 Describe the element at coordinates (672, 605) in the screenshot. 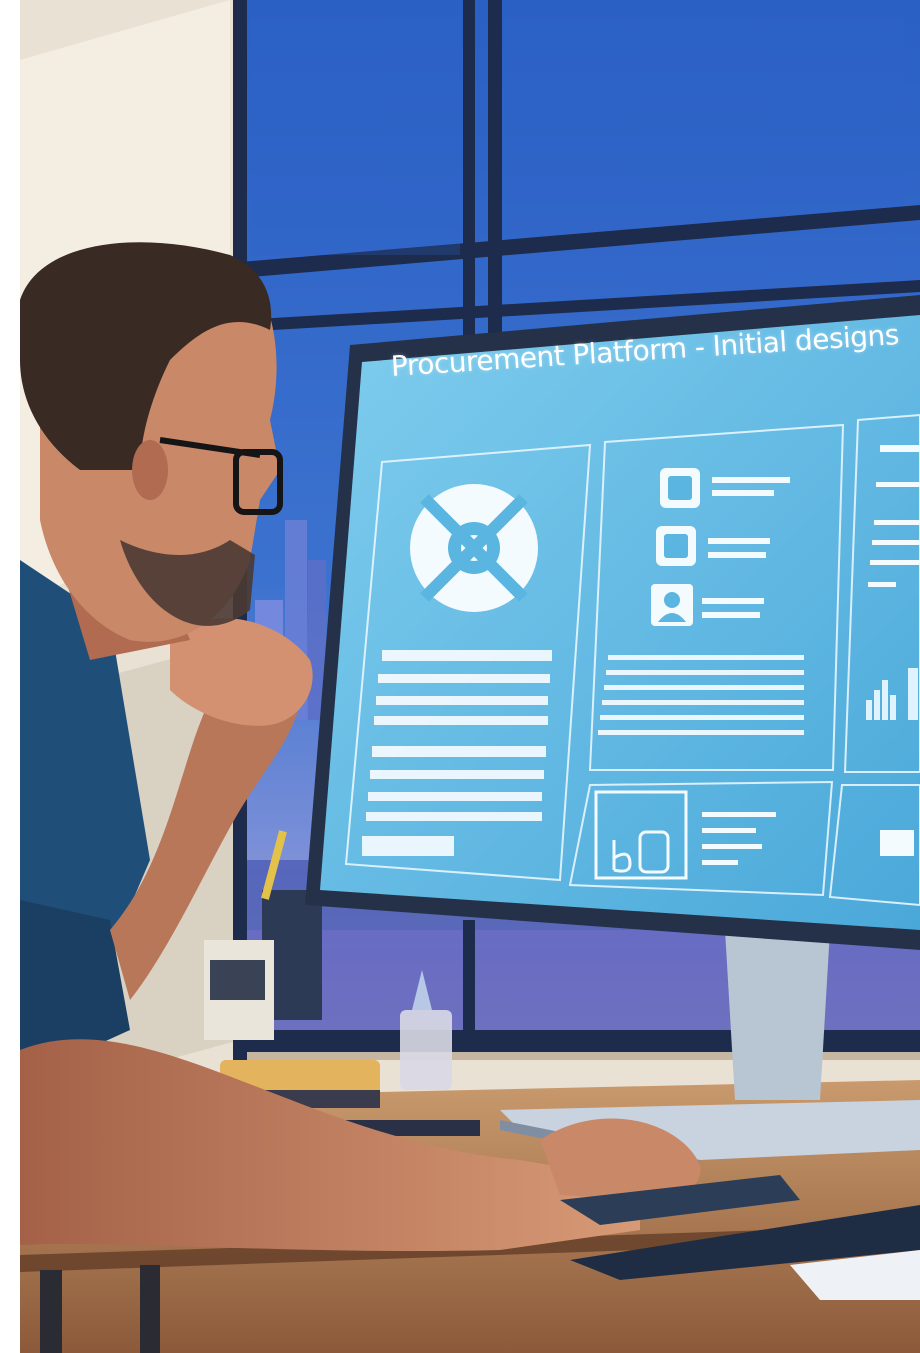

I see `user-icon` at that location.